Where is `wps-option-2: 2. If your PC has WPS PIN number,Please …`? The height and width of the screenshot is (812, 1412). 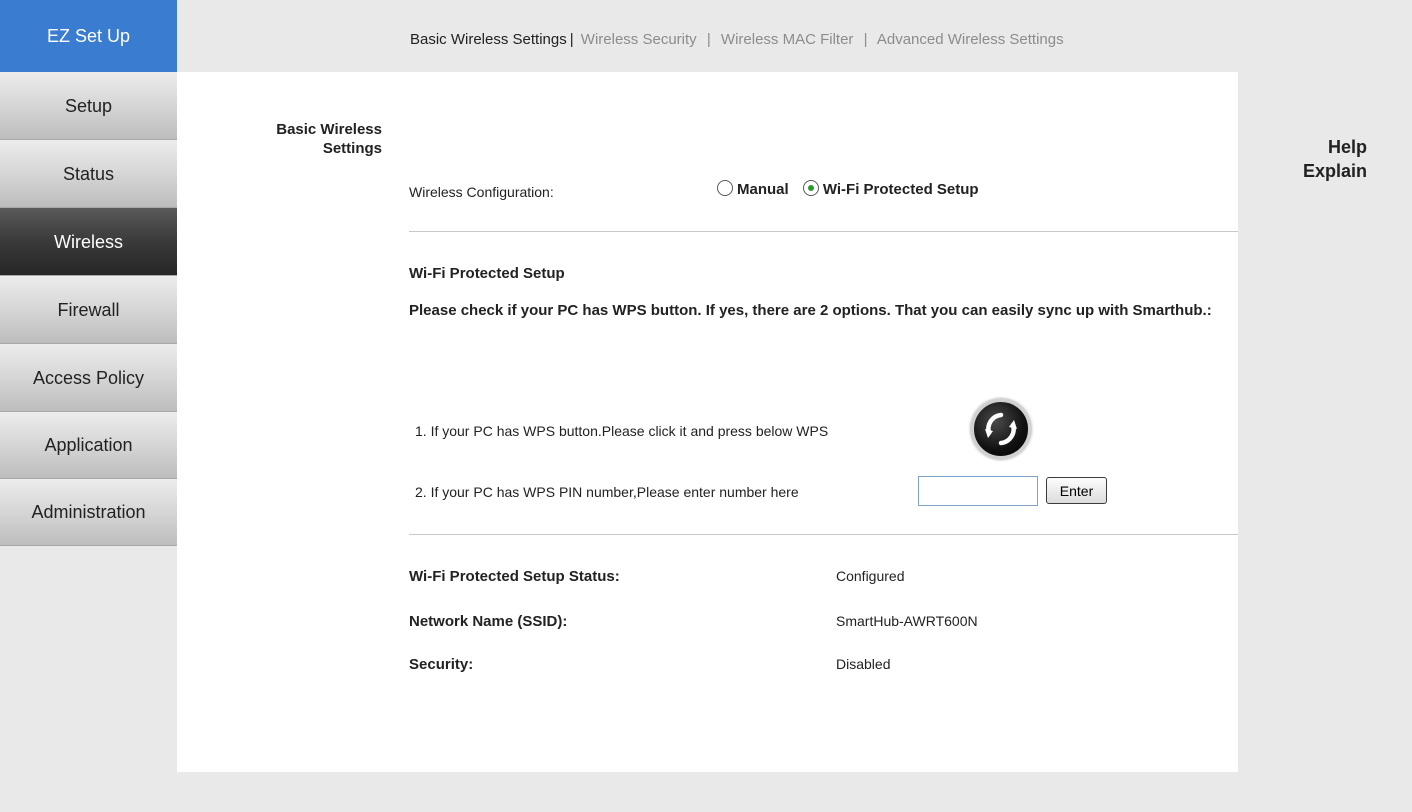 wps-option-2: 2. If your PC has WPS PIN number,Please … is located at coordinates (607, 492).